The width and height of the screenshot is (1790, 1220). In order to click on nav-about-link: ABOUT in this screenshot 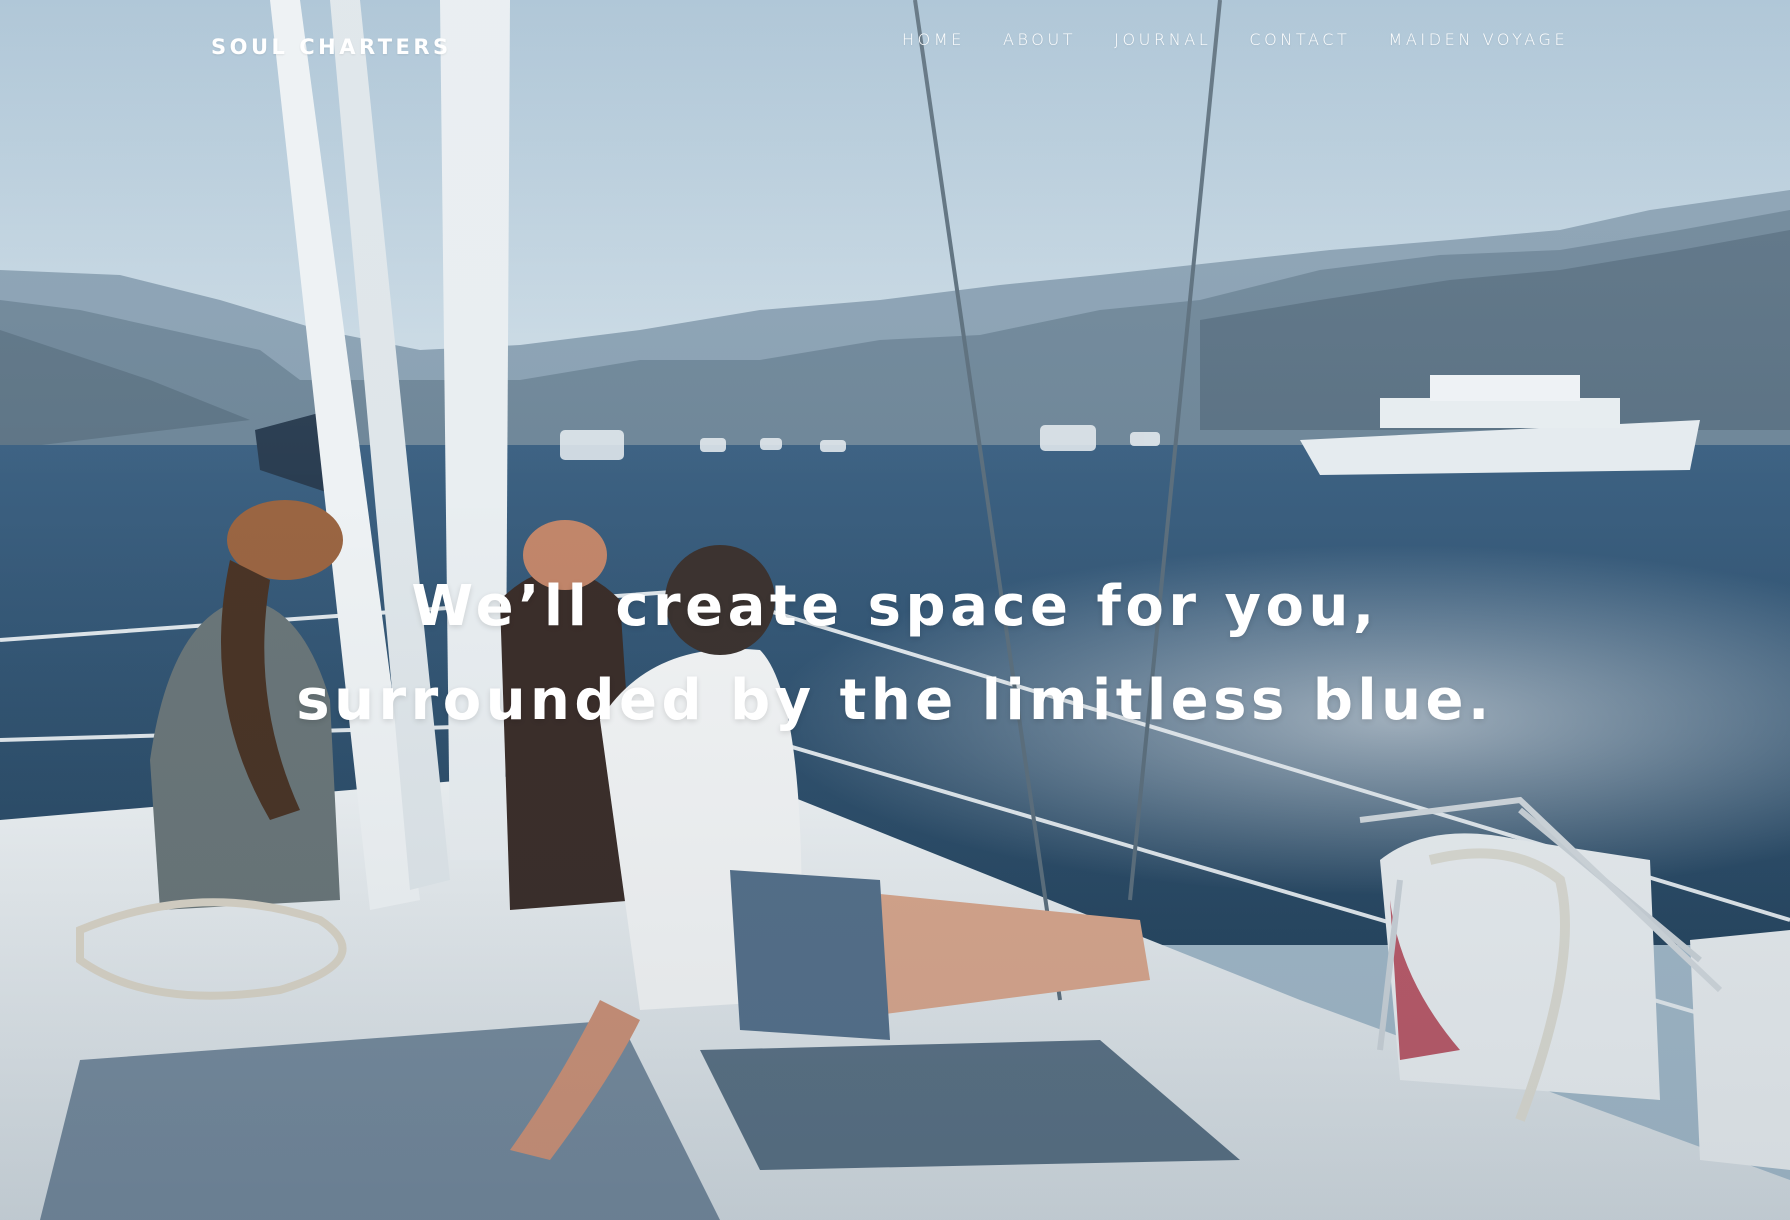, I will do `click(1039, 39)`.